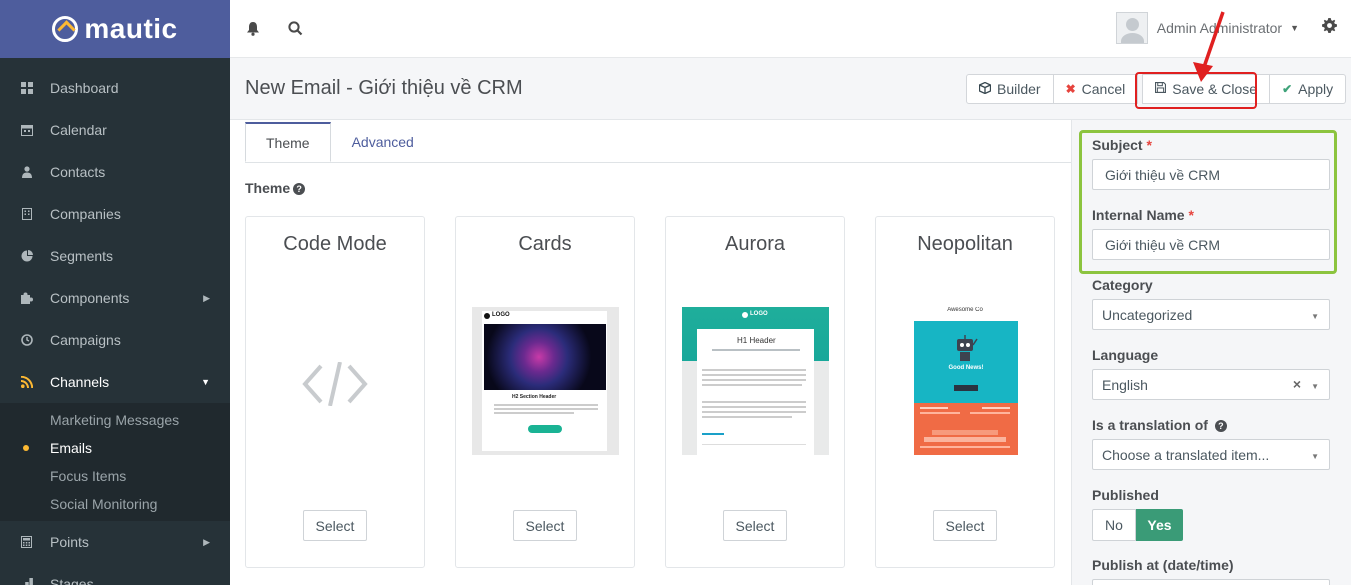 Image resolution: width=1351 pixels, height=585 pixels. I want to click on stages-icon, so click(26, 581).